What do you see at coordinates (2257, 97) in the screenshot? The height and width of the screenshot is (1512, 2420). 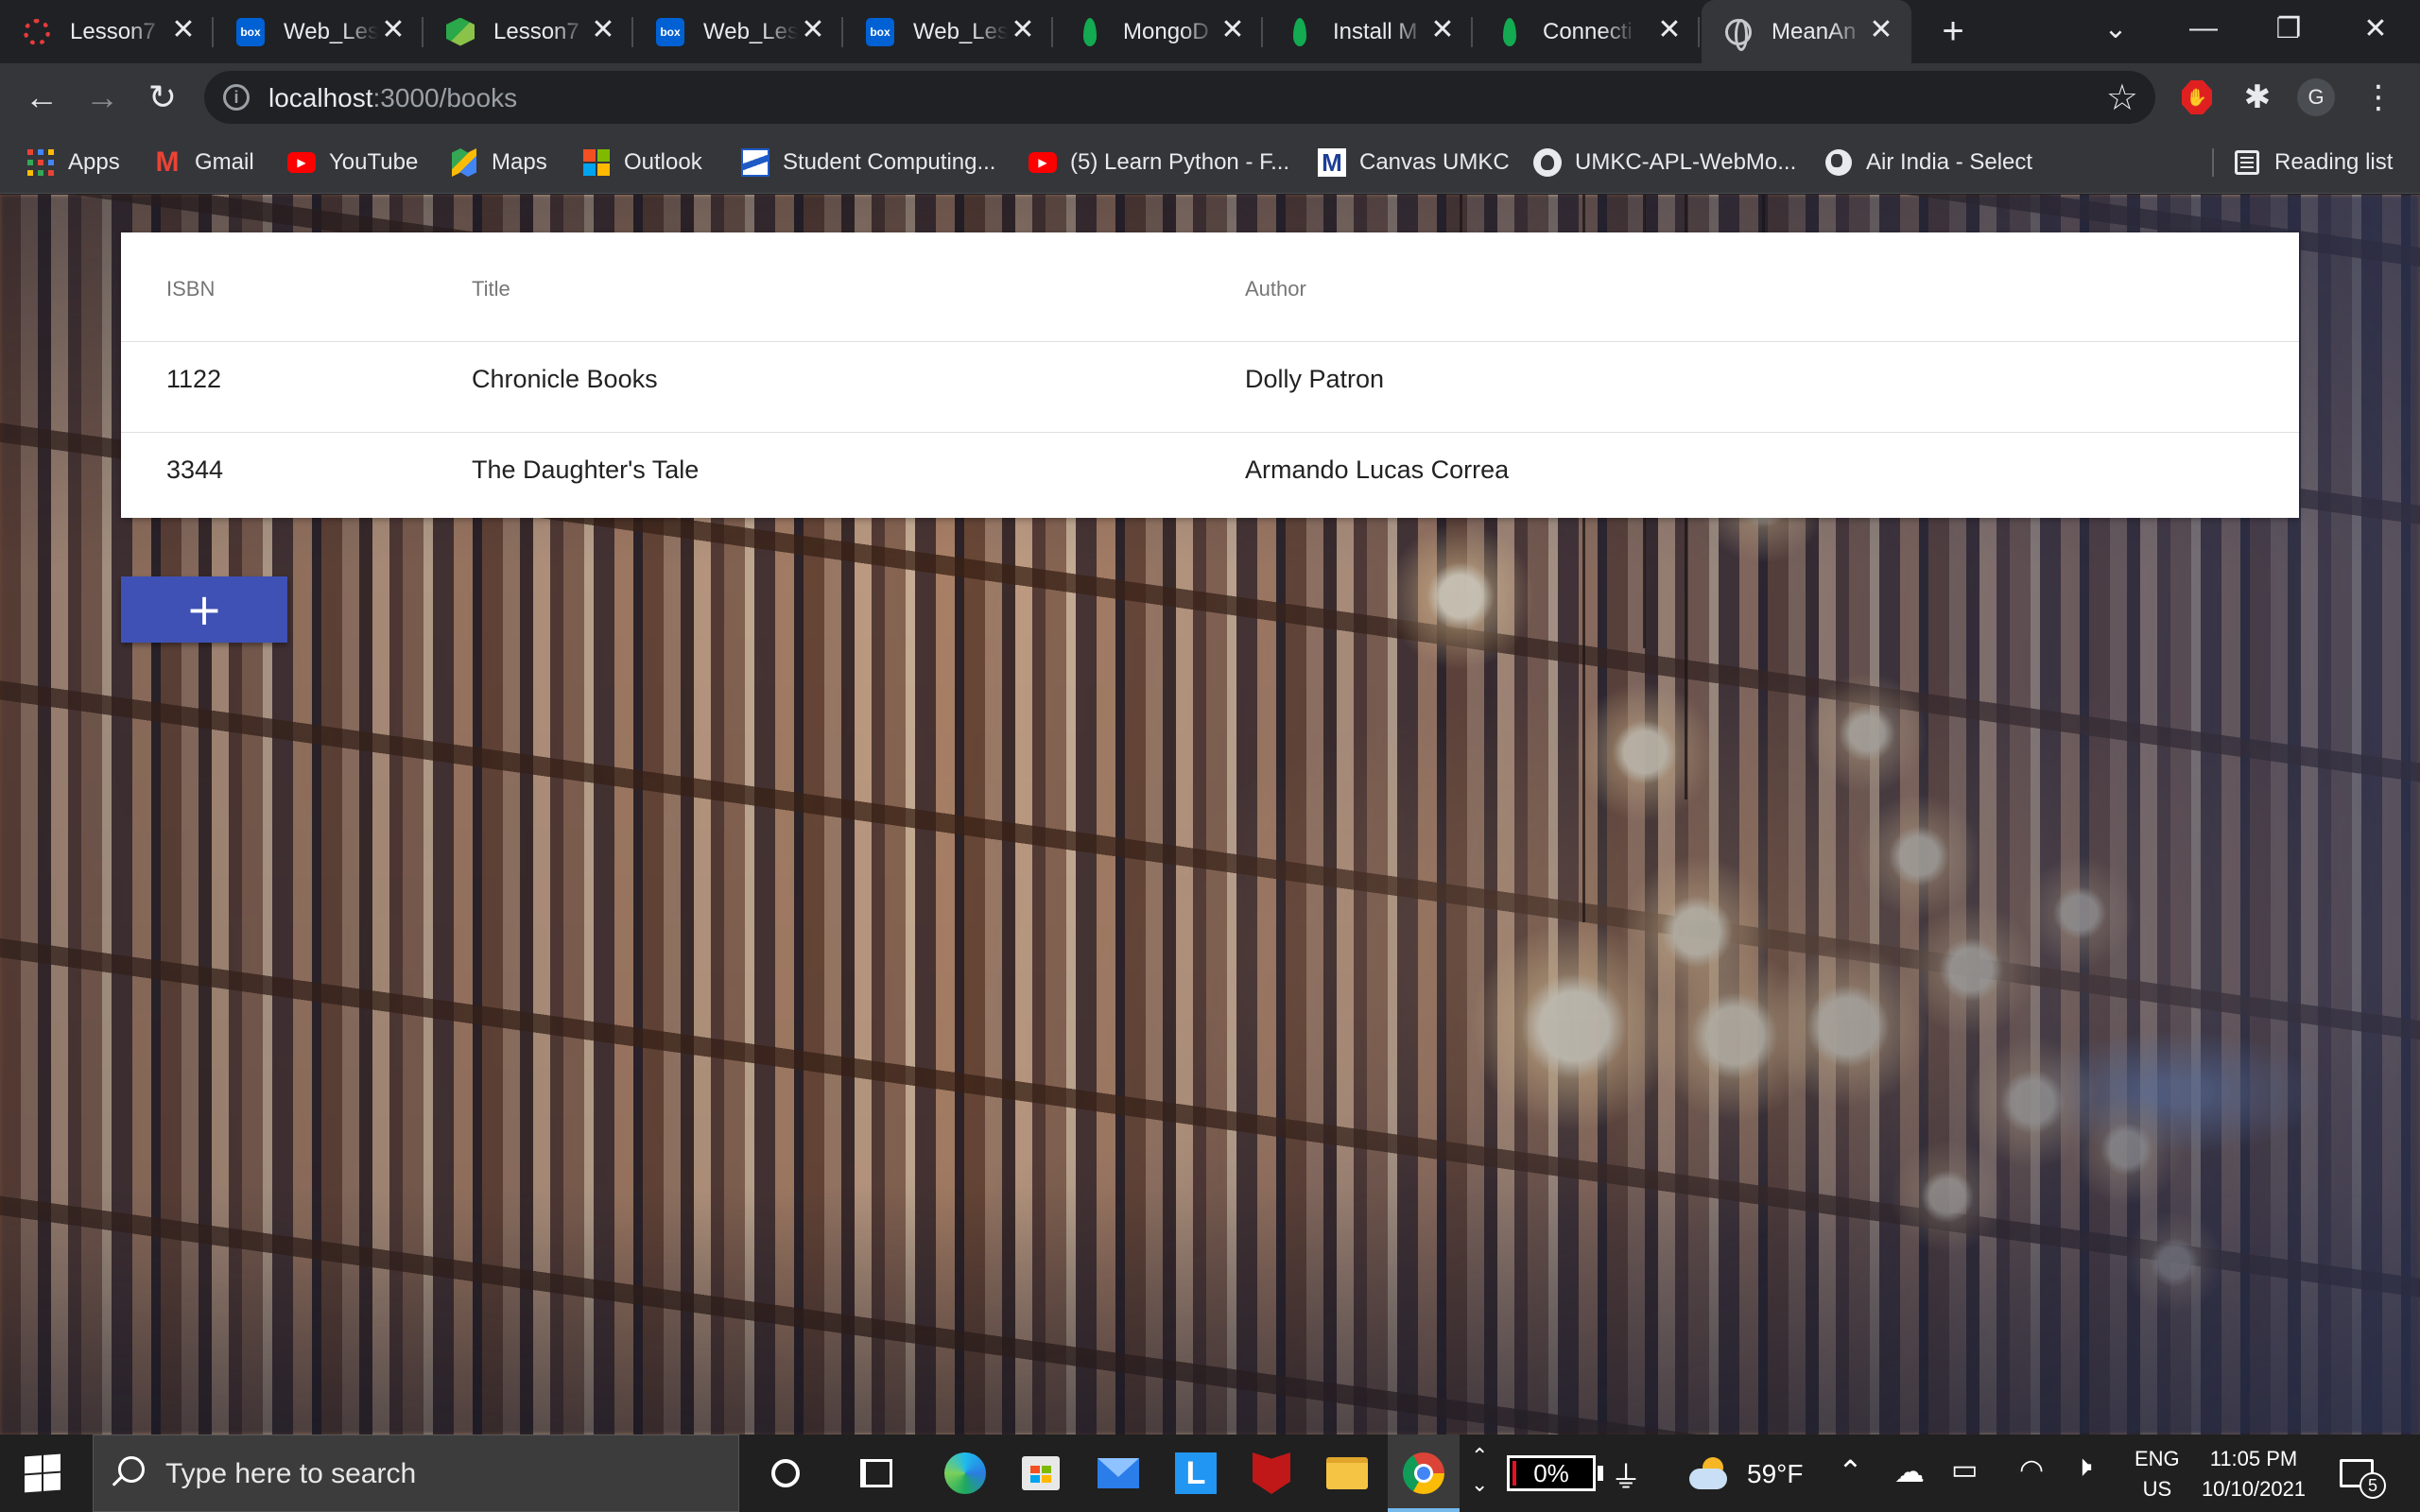 I see `extensions-puzzle-icon: ✱` at bounding box center [2257, 97].